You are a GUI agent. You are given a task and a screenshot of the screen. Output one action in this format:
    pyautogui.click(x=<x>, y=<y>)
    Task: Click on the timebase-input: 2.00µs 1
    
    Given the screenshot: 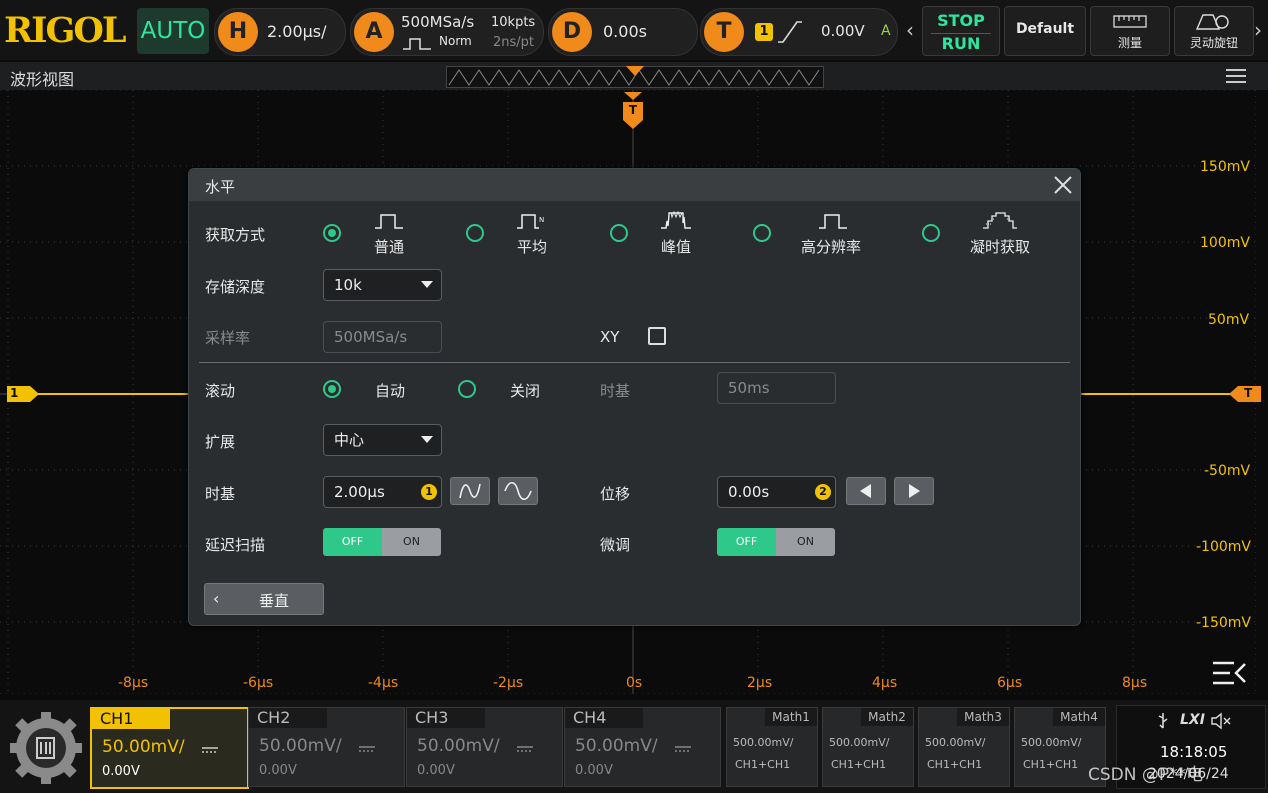 What is the action you would take?
    pyautogui.click(x=382, y=492)
    